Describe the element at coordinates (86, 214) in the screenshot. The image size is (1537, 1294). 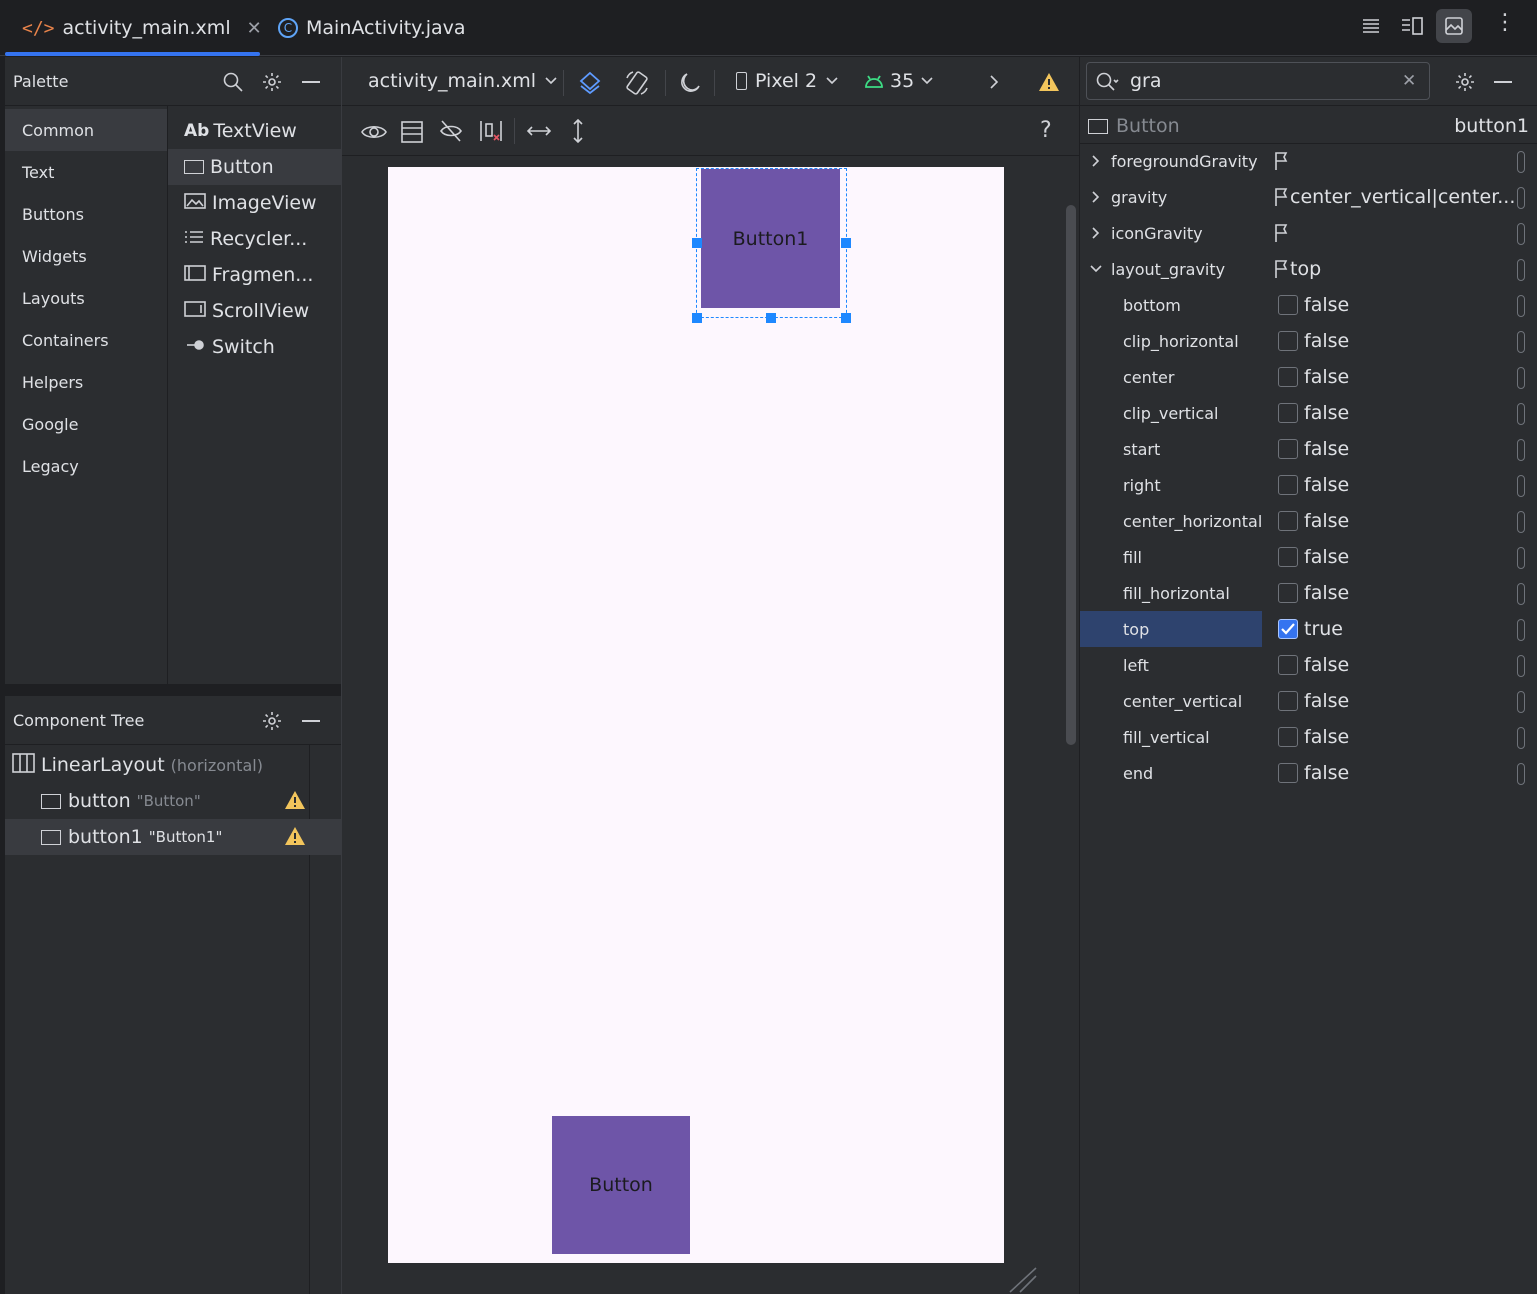
I see `palette-category-buttons: Buttons` at that location.